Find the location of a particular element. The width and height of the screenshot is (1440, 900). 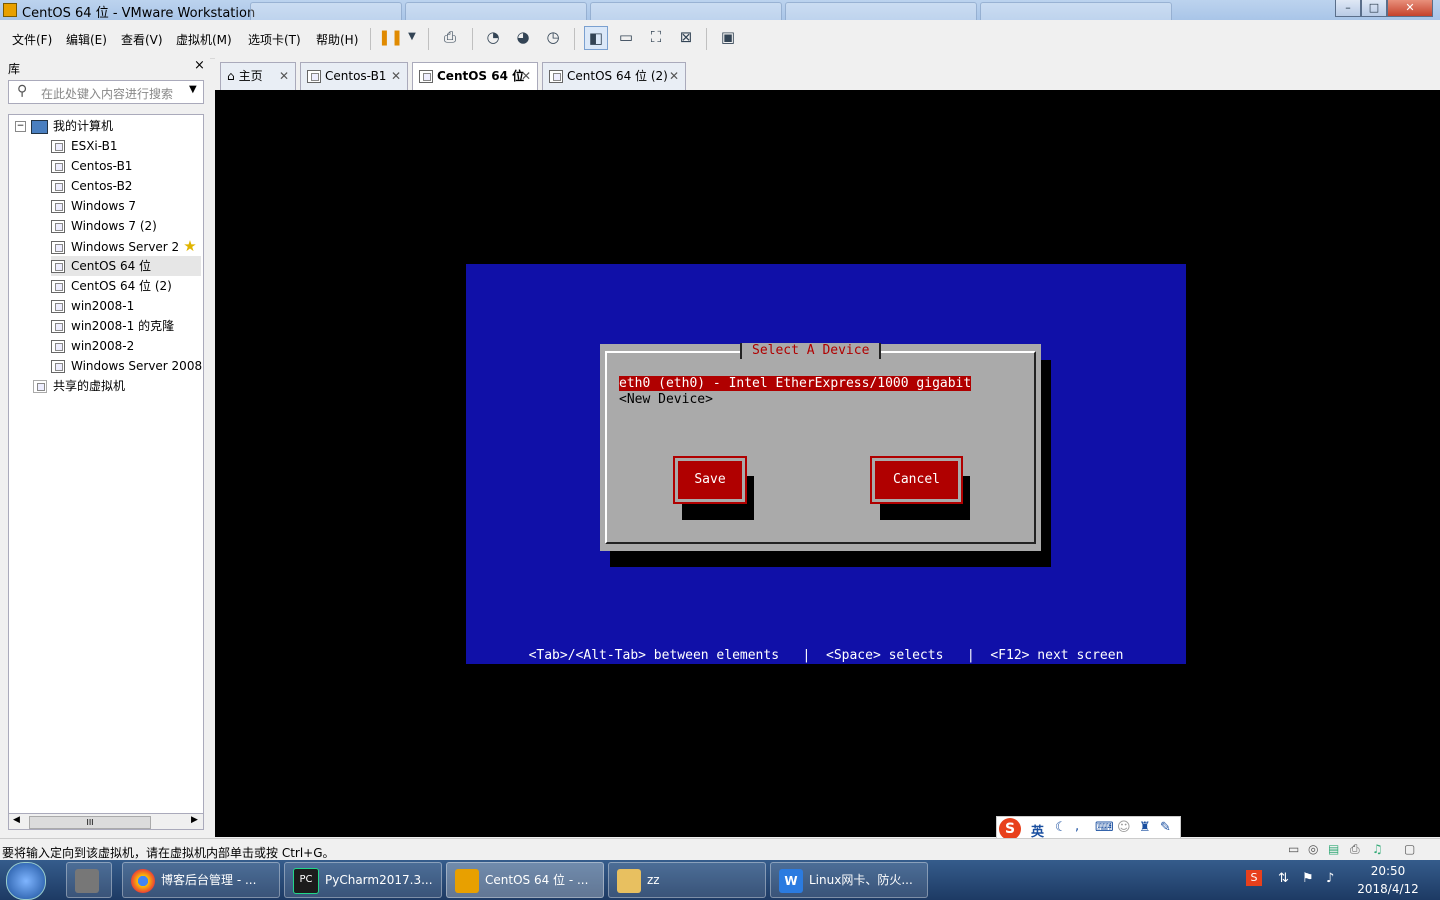

show-library-icon: ◧ is located at coordinates (596, 38).